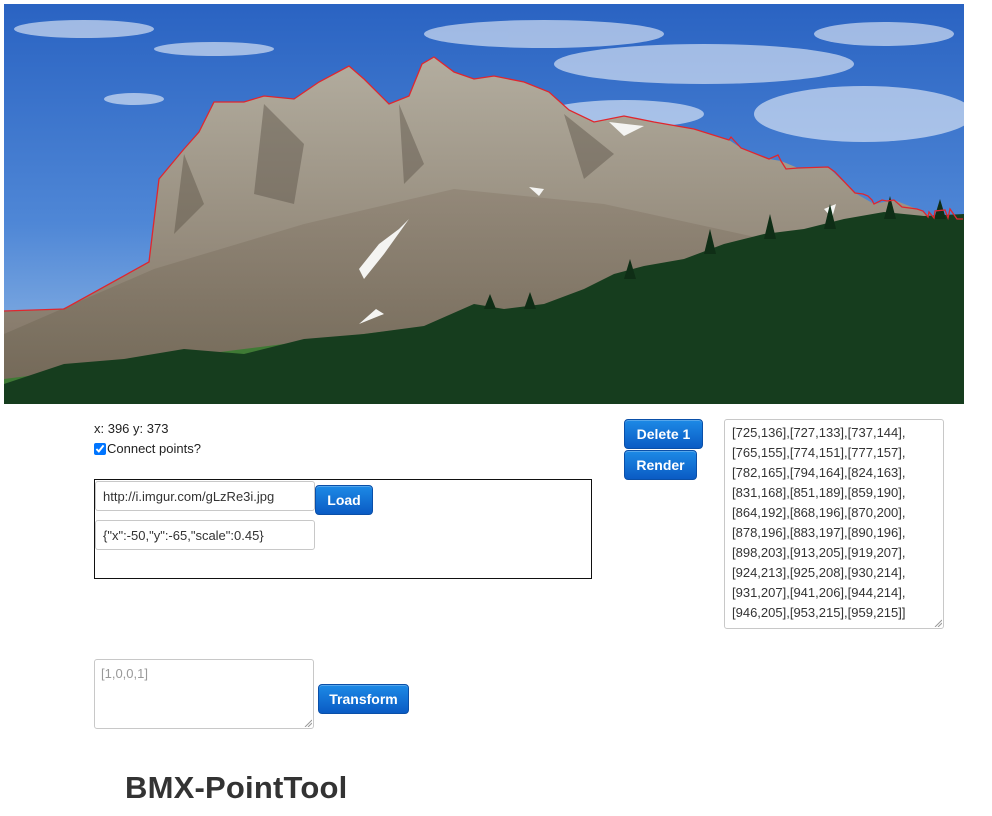 Image resolution: width=992 pixels, height=816 pixels. Describe the element at coordinates (344, 500) in the screenshot. I see `load-button: Load` at that location.